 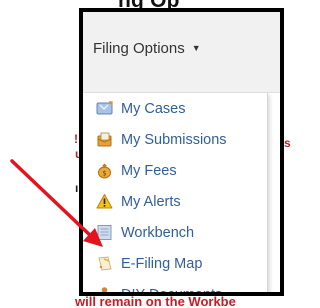 I want to click on menu-item-label: My Fees, so click(x=149, y=170).